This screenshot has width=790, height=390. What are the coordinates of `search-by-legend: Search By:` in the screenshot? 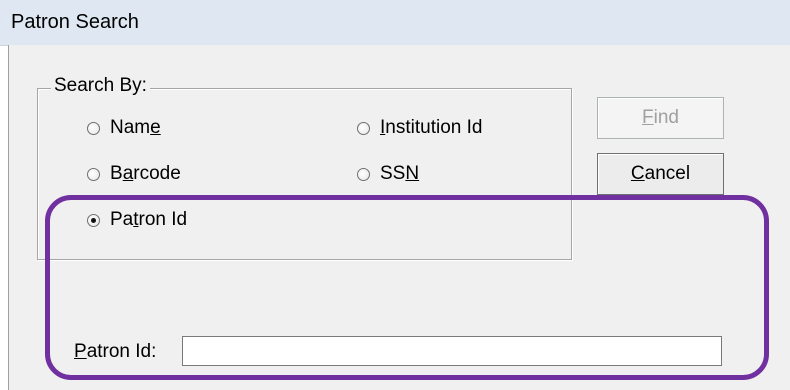 It's located at (100, 86).